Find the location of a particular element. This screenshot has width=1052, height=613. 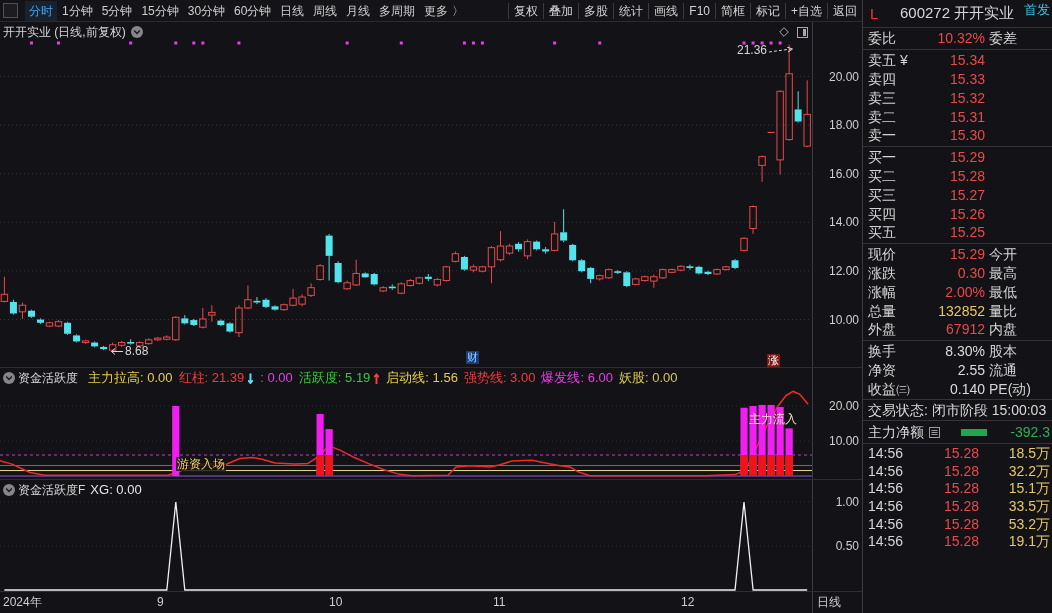

quote-value: 15.28 is located at coordinates (966, 175).